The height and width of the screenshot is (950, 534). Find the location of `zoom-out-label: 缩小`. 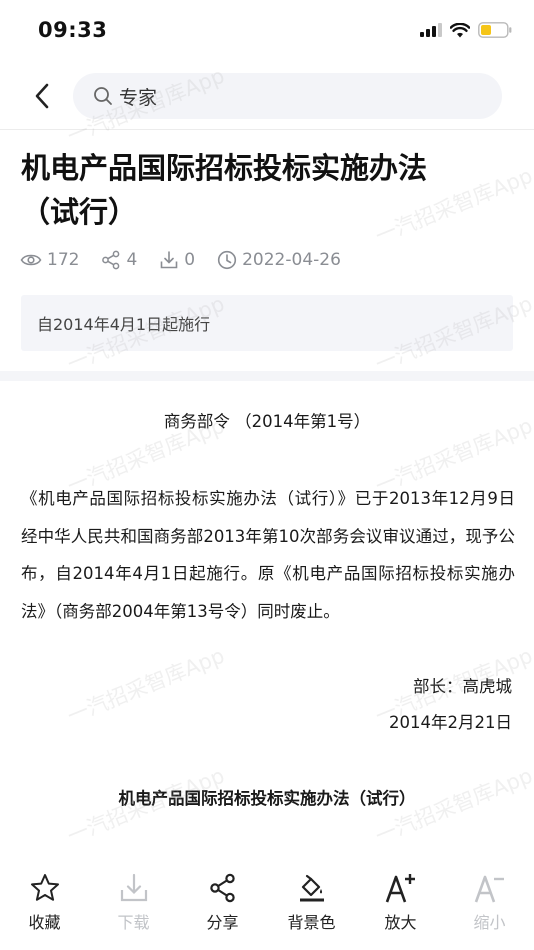

zoom-out-label: 缩小 is located at coordinates (489, 922).